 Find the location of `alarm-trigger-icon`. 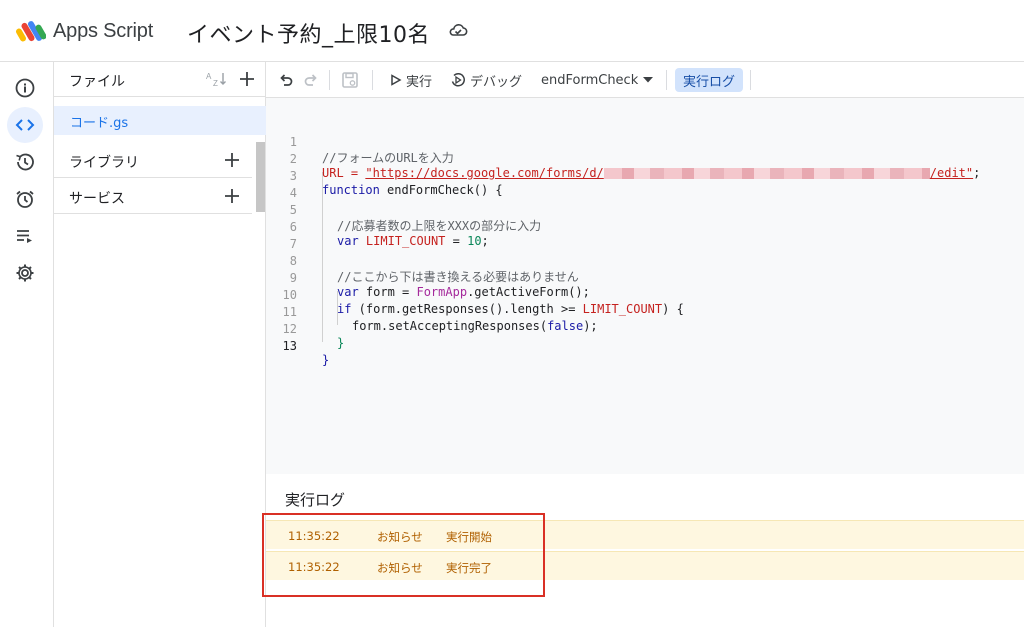

alarm-trigger-icon is located at coordinates (25, 199).